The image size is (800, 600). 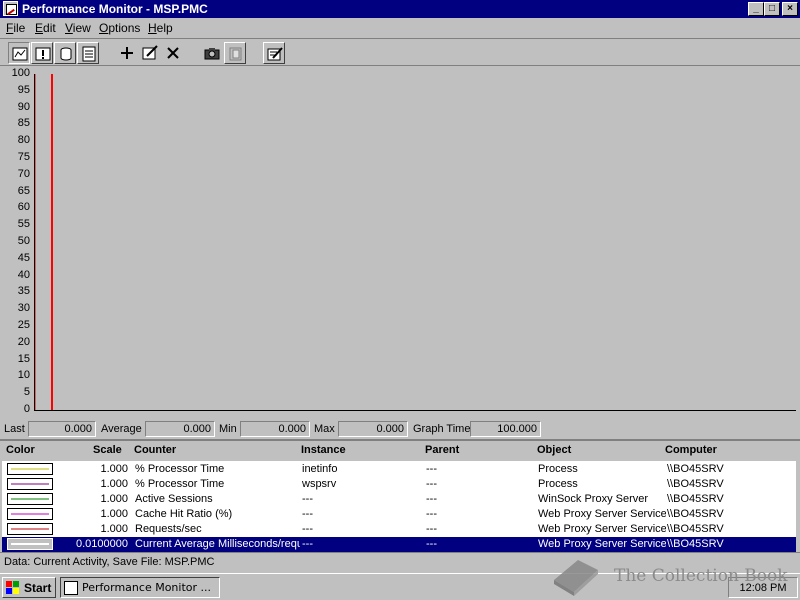 What do you see at coordinates (20, 73) in the screenshot?
I see `y-tick-label: 100` at bounding box center [20, 73].